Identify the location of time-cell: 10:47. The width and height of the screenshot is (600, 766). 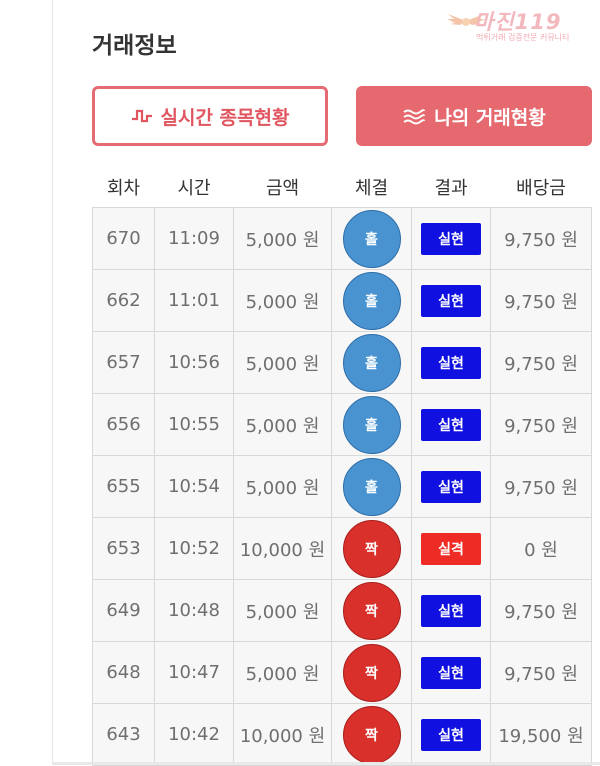
(194, 672).